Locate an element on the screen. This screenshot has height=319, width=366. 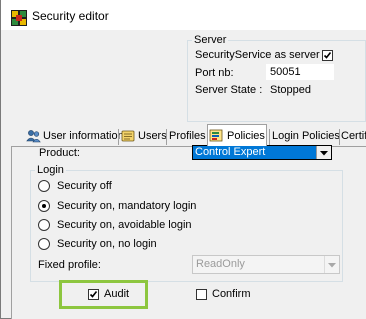
fixed-profile-dropdown-button is located at coordinates (331, 264).